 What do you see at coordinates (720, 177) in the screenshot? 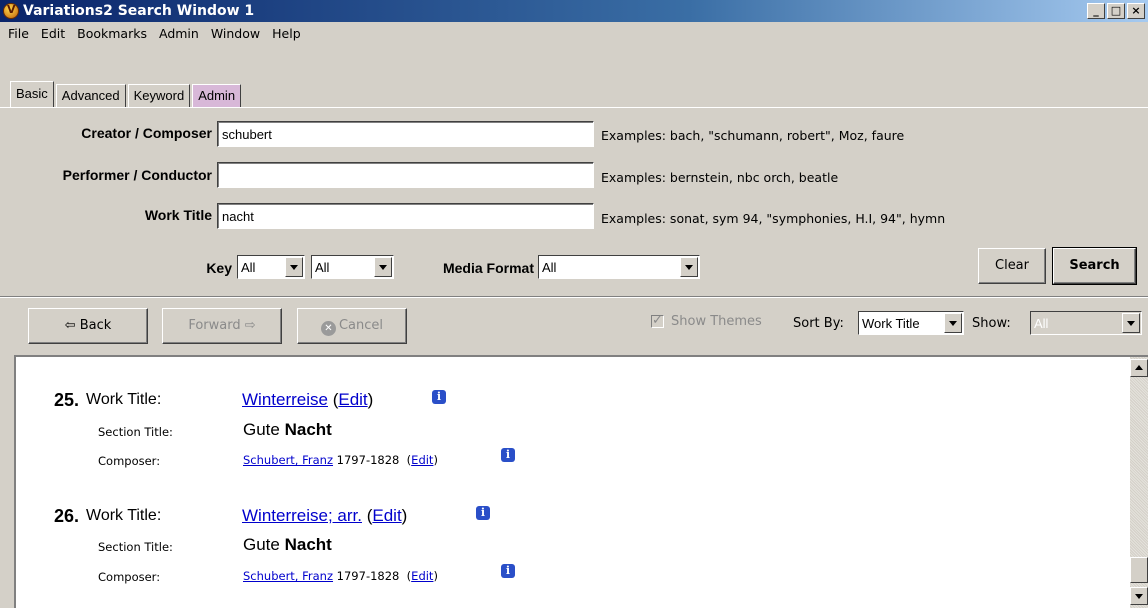
I see `performer-example: Examples: bernstein, nbc orch, beatle` at bounding box center [720, 177].